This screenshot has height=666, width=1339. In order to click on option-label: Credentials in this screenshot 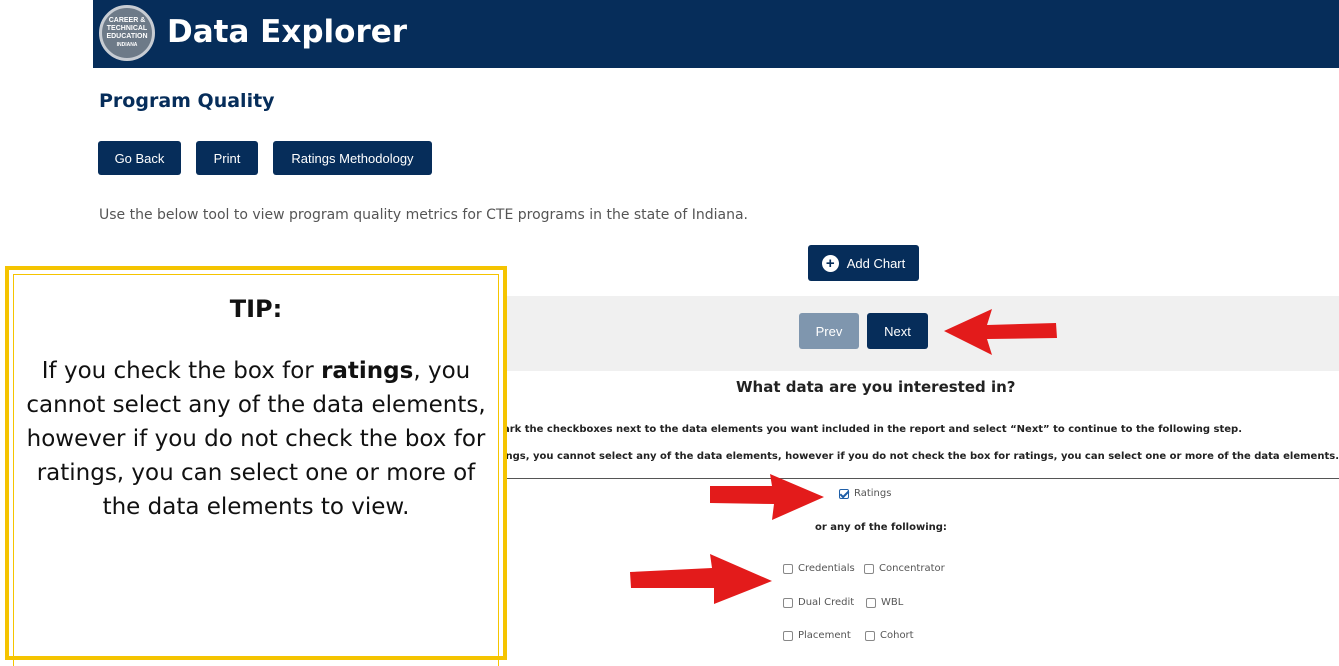, I will do `click(826, 568)`.